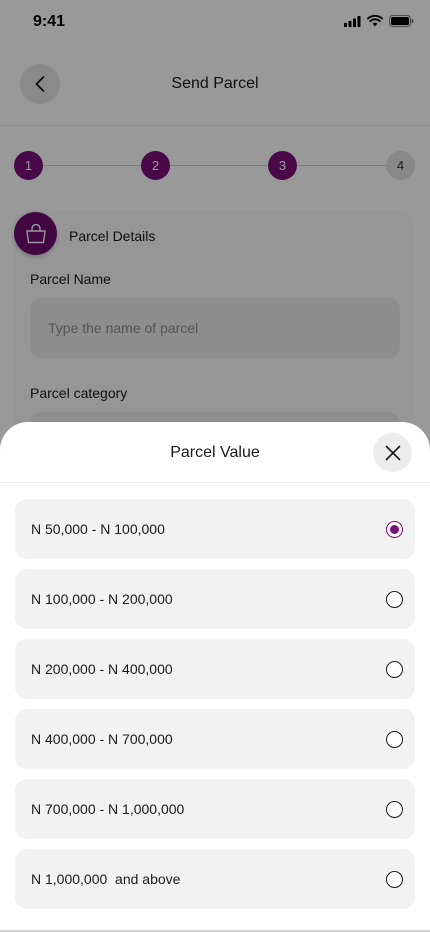 The width and height of the screenshot is (430, 932). Describe the element at coordinates (102, 669) in the screenshot. I see `option-label: N 200,000 - N 400,000` at that location.